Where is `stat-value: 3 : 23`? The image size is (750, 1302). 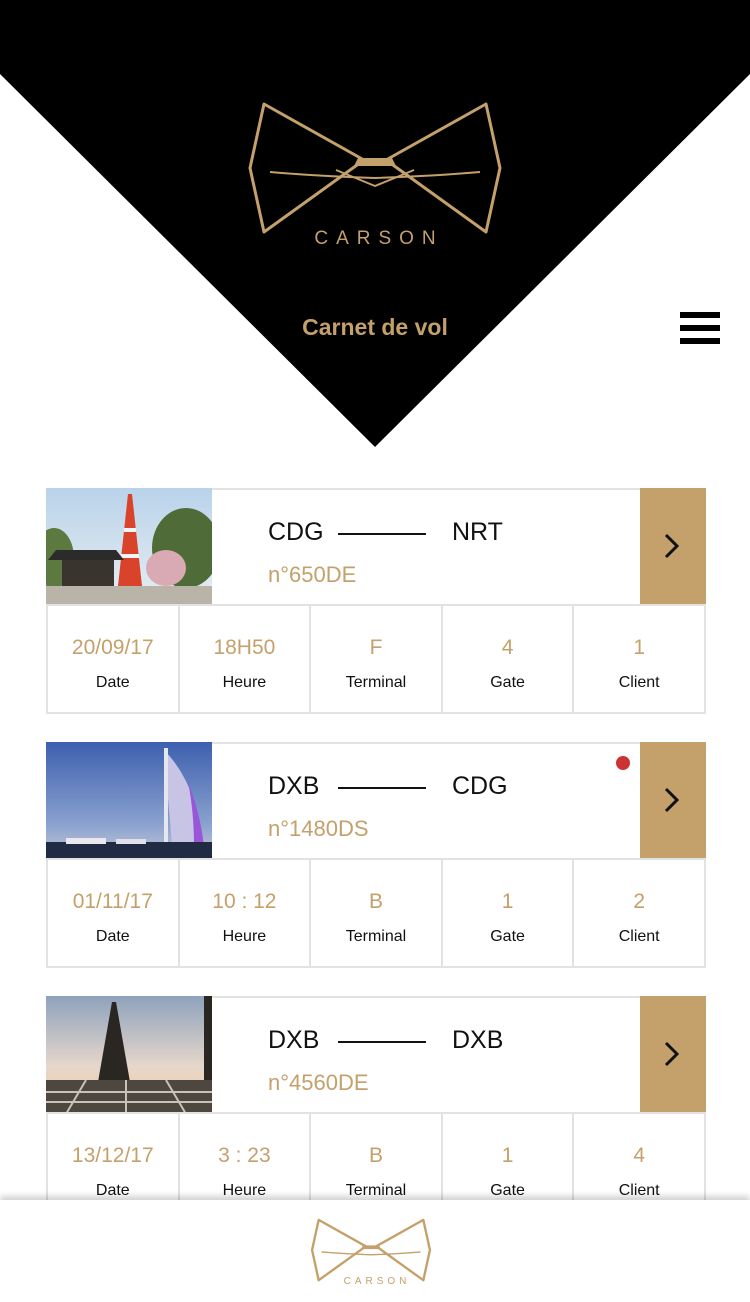
stat-value: 3 : 23 is located at coordinates (244, 1155).